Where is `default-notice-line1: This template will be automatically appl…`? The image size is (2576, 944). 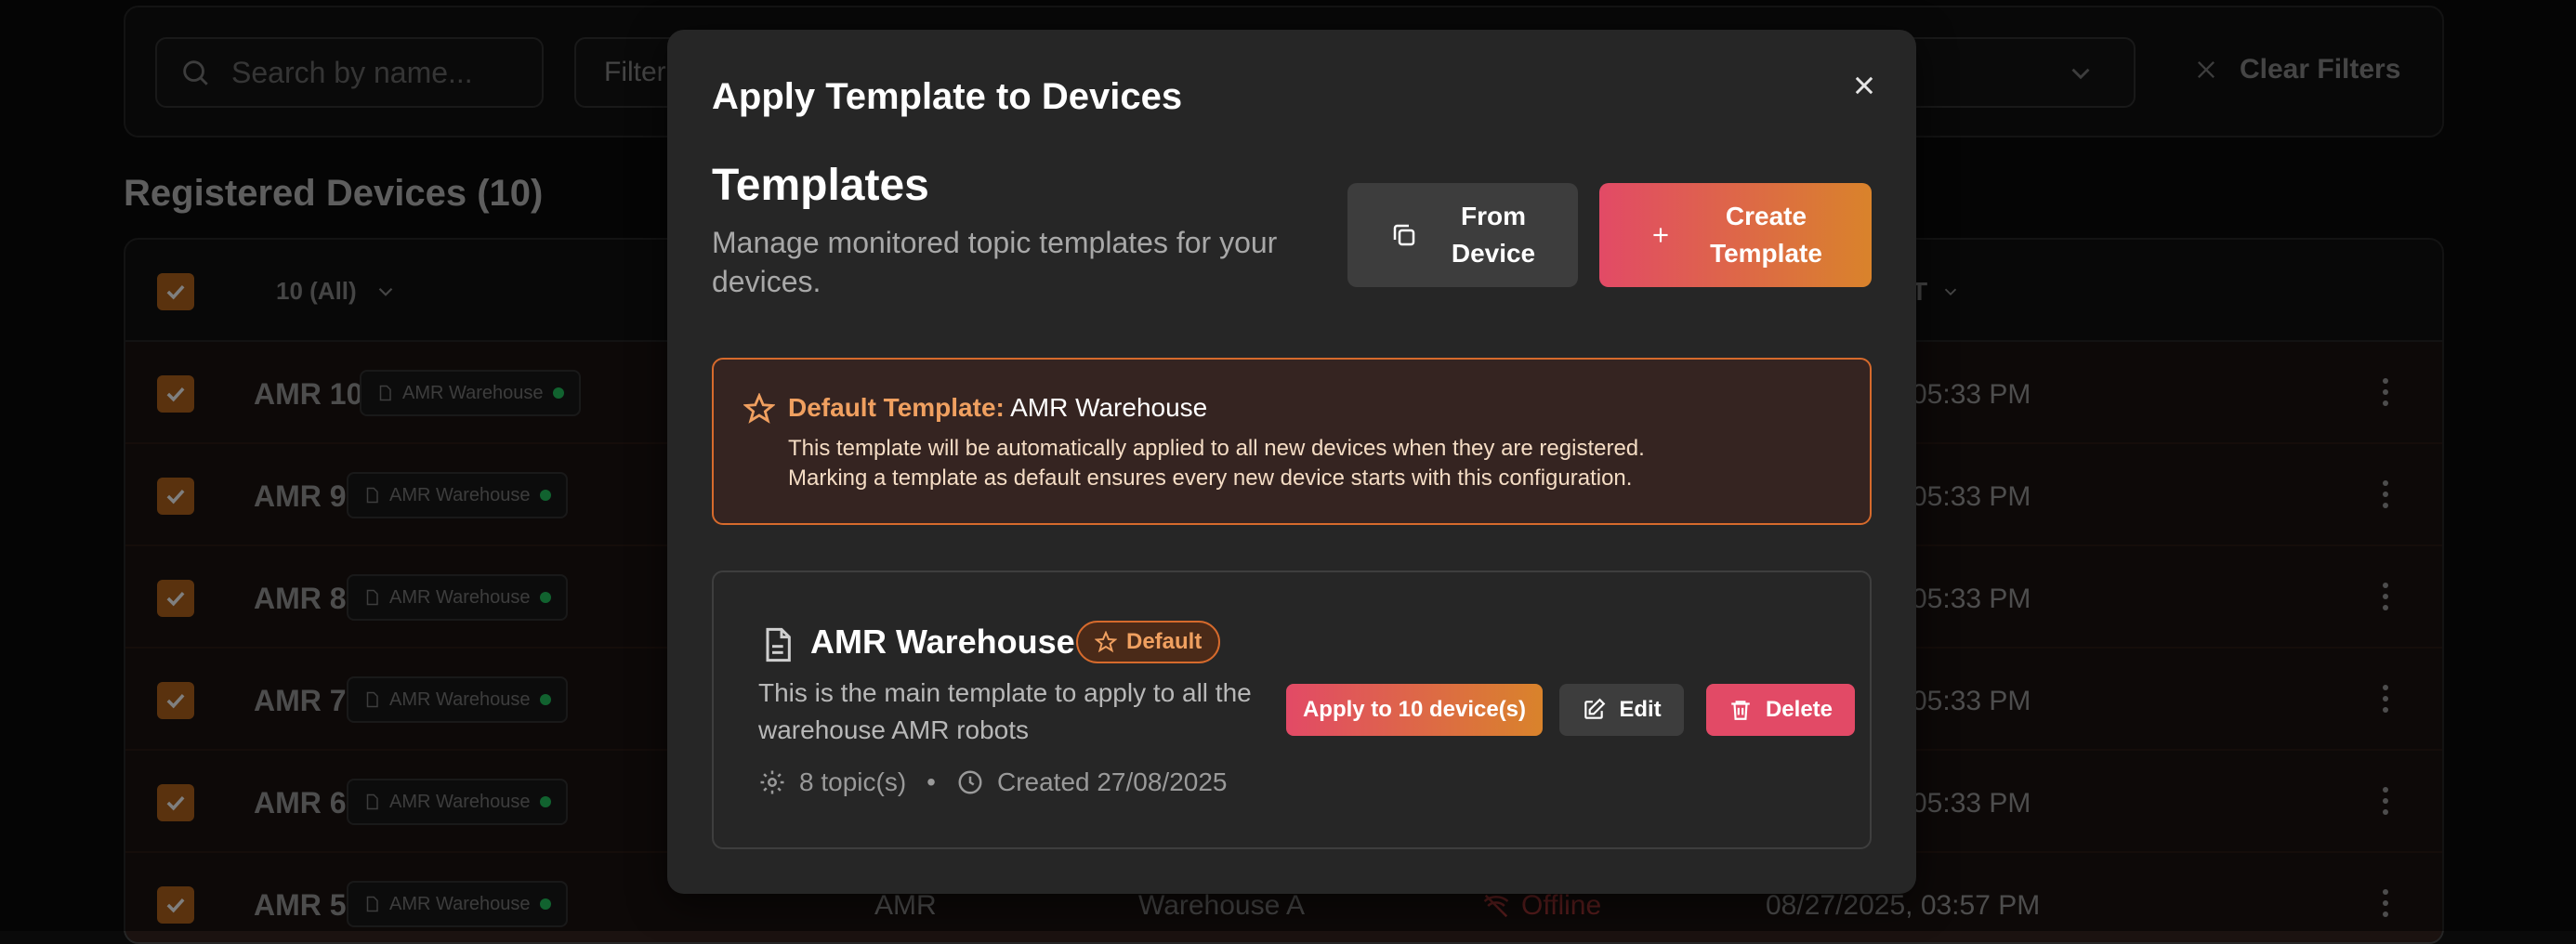 default-notice-line1: This template will be automatically appl… is located at coordinates (1216, 449).